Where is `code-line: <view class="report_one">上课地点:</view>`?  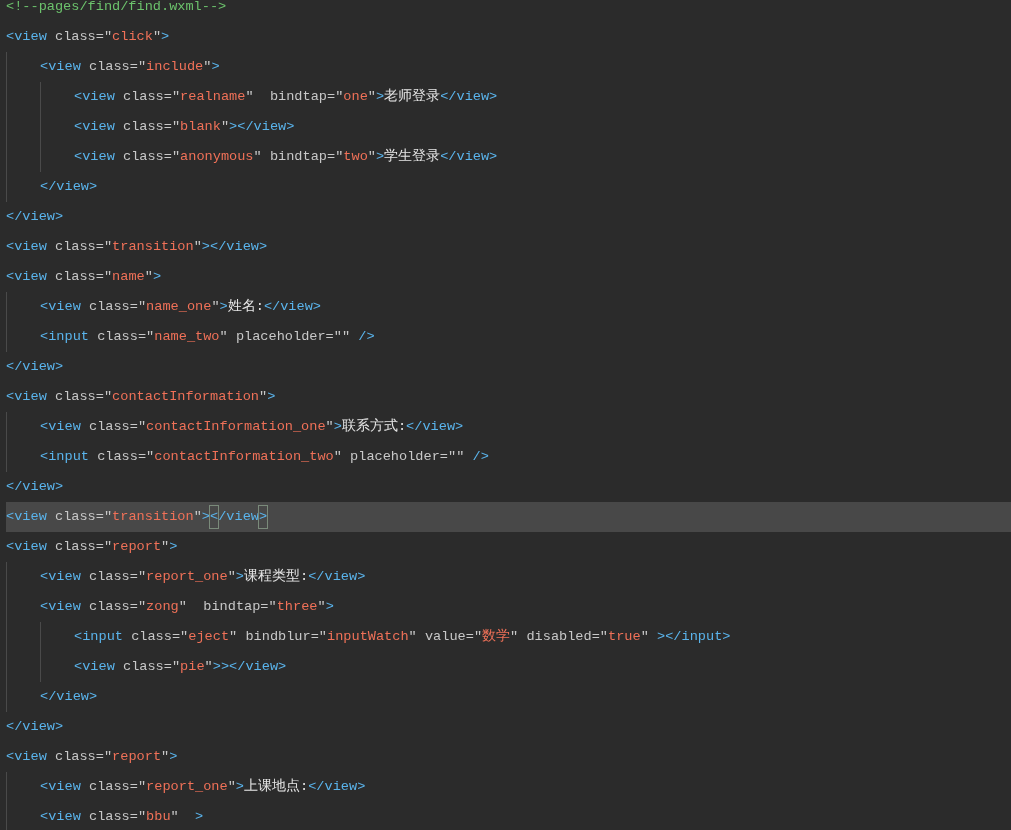
code-line: <view class="report_one">上课地点:</view> is located at coordinates (203, 786).